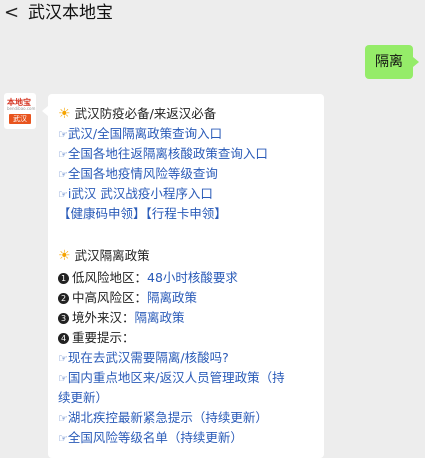  I want to click on section-title-epidemic: ☀ 武汉防疫必备/来返汉必备, so click(137, 114).